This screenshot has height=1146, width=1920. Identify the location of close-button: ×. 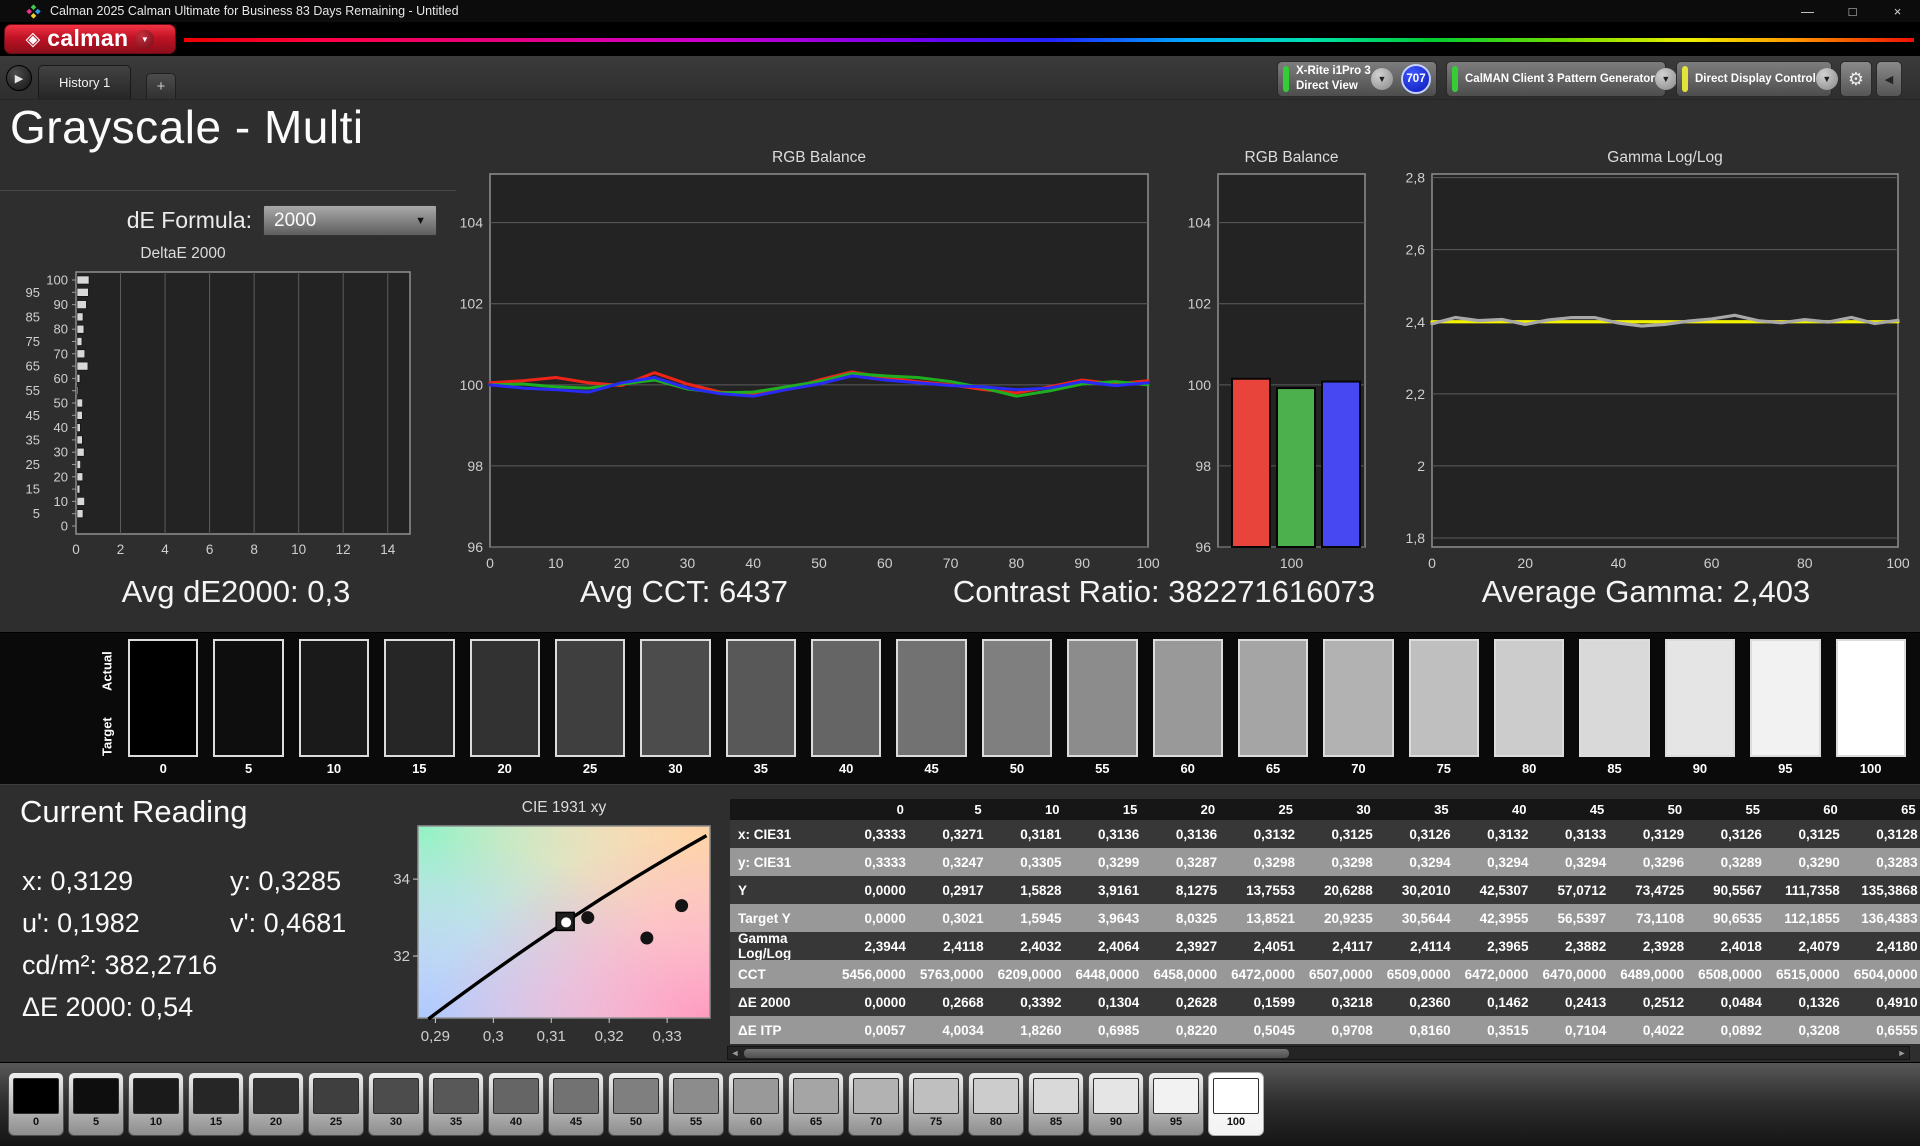
(1897, 11).